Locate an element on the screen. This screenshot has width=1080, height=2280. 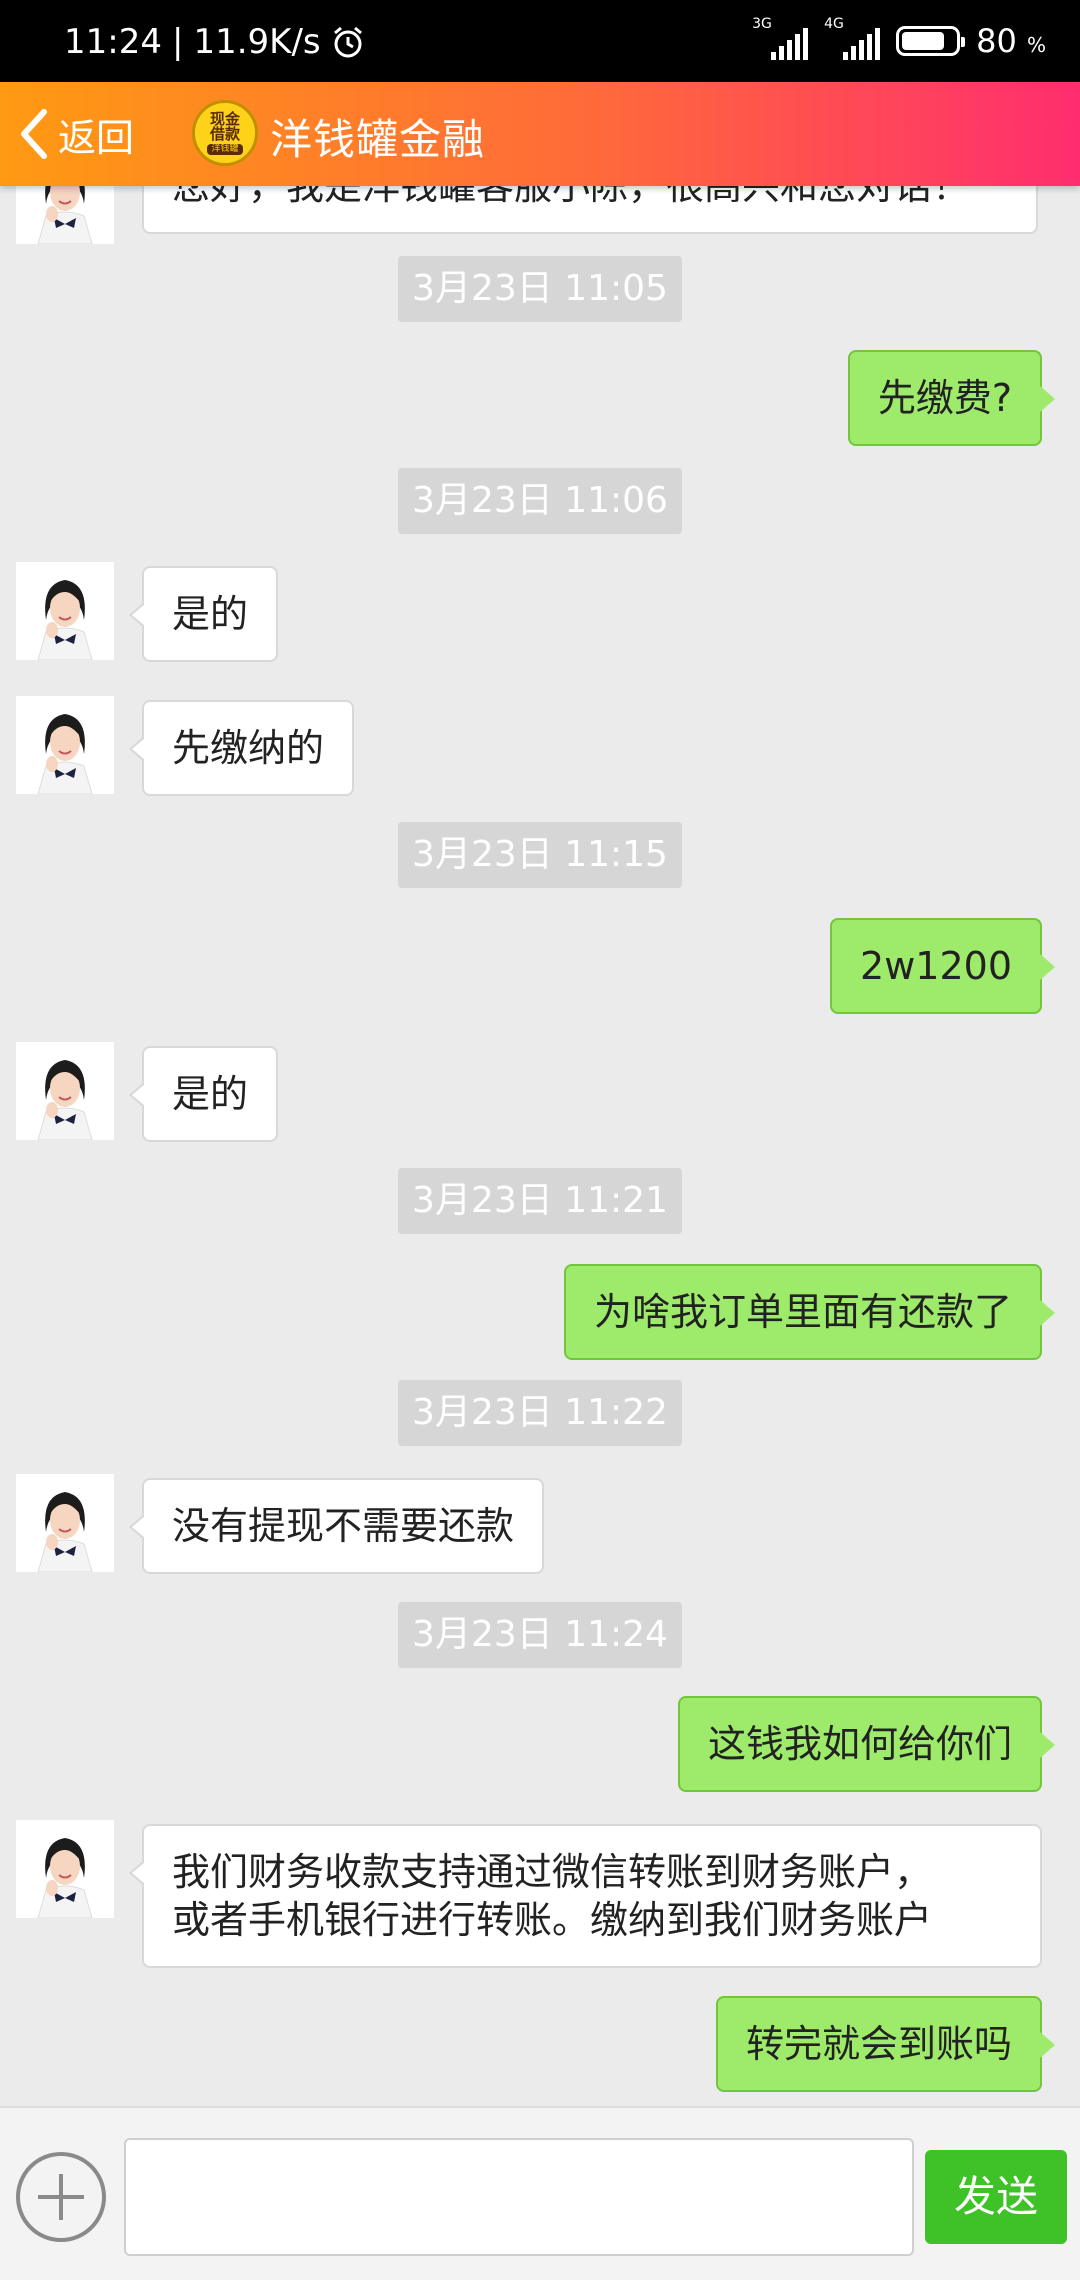
signal-3g-tag: 3G is located at coordinates (762, 24).